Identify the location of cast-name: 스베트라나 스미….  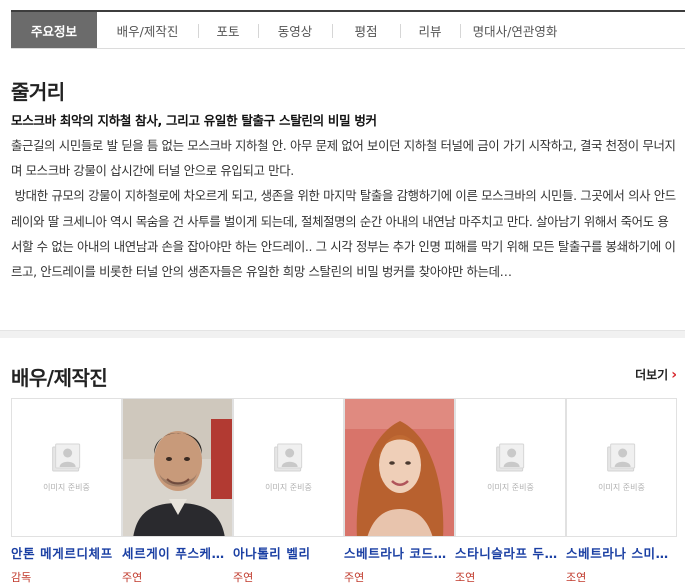
(621, 552).